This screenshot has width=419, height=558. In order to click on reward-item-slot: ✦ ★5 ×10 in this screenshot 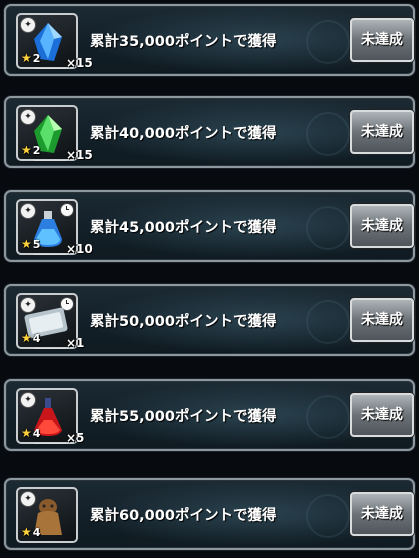, I will do `click(54, 227)`.